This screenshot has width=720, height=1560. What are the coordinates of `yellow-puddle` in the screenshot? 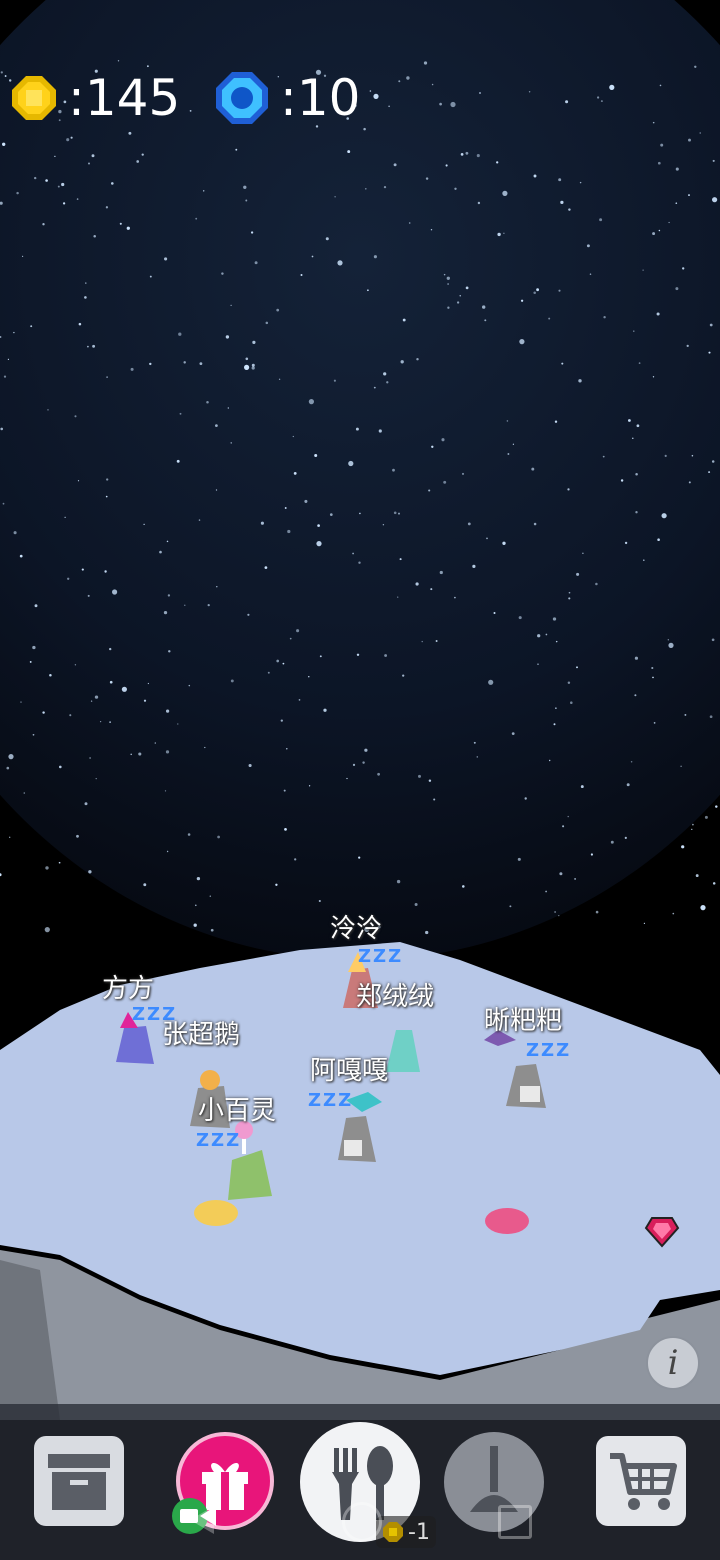 It's located at (216, 1213).